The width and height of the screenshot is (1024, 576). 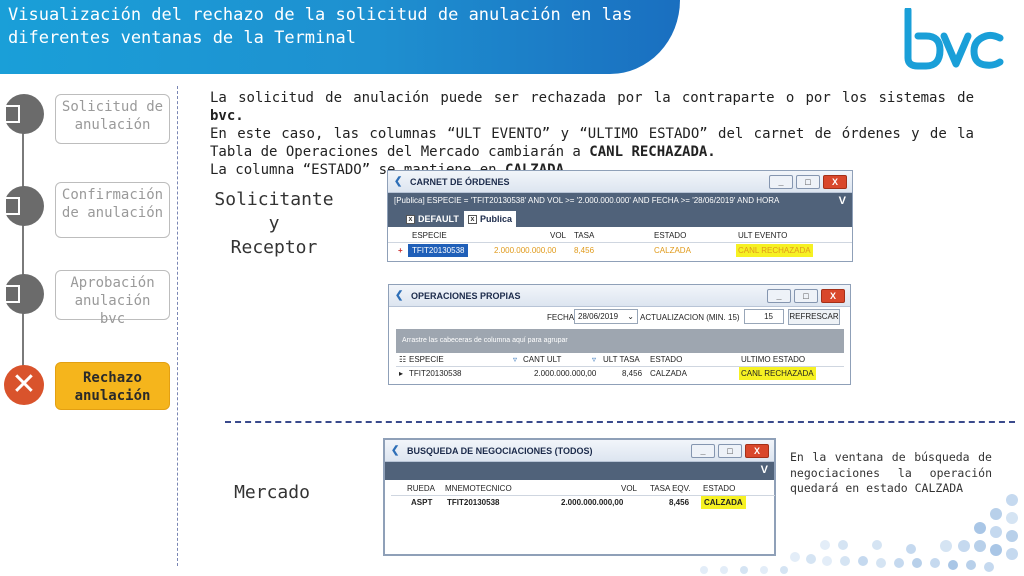 I want to click on col-tasa-eqv: TASA EQV., so click(x=670, y=488).